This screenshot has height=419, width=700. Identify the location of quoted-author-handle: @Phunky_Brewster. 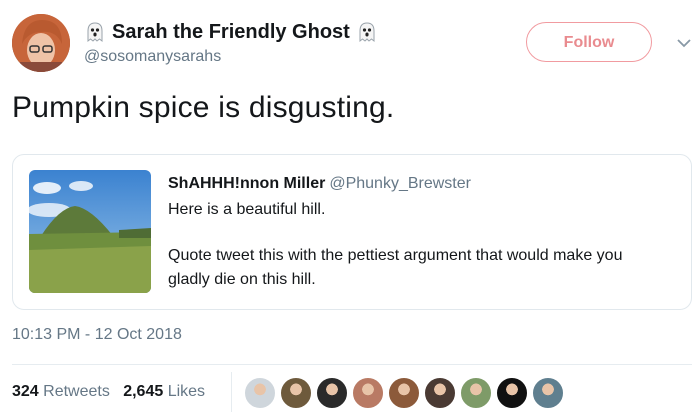
(400, 183).